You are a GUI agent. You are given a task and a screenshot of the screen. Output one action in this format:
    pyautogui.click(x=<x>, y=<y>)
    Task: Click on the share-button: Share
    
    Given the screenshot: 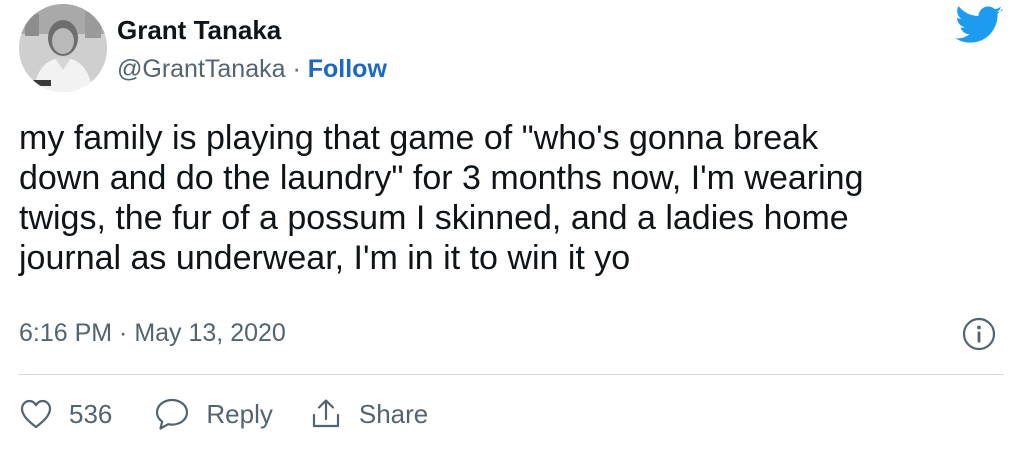 What is the action you would take?
    pyautogui.click(x=368, y=414)
    